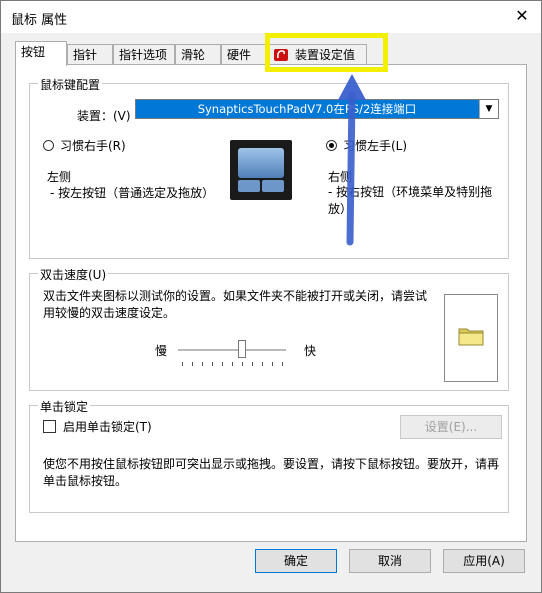  Describe the element at coordinates (271, 17) in the screenshot. I see `title-bar: 鼠标 属性 ✕` at that location.